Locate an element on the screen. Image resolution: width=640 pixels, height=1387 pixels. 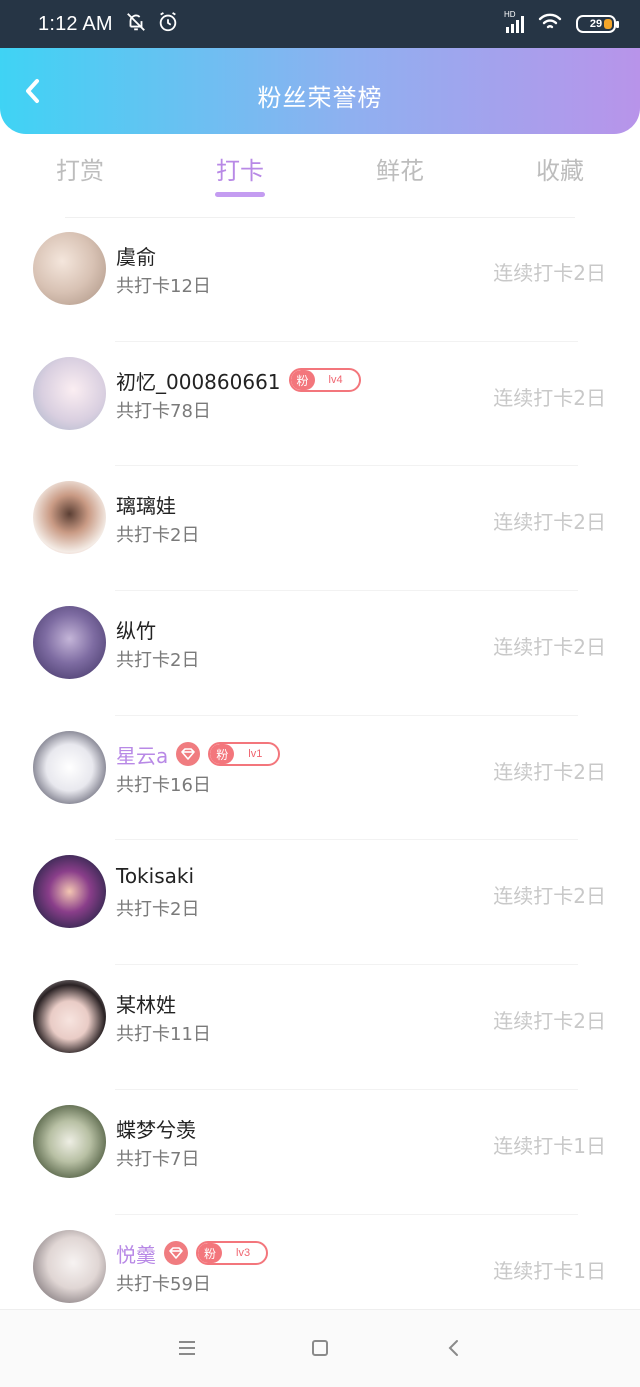
header: 1:12 AM HD 29 粉丝荣誉榜 is located at coordinates (320, 67).